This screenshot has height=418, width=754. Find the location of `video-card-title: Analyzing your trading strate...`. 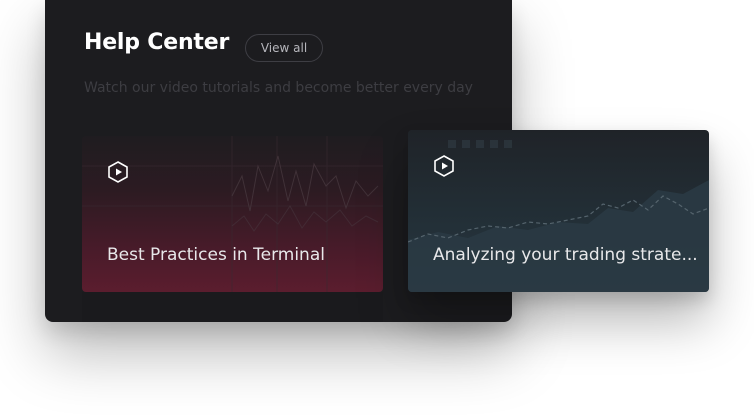

video-card-title: Analyzing your trading strate... is located at coordinates (565, 255).